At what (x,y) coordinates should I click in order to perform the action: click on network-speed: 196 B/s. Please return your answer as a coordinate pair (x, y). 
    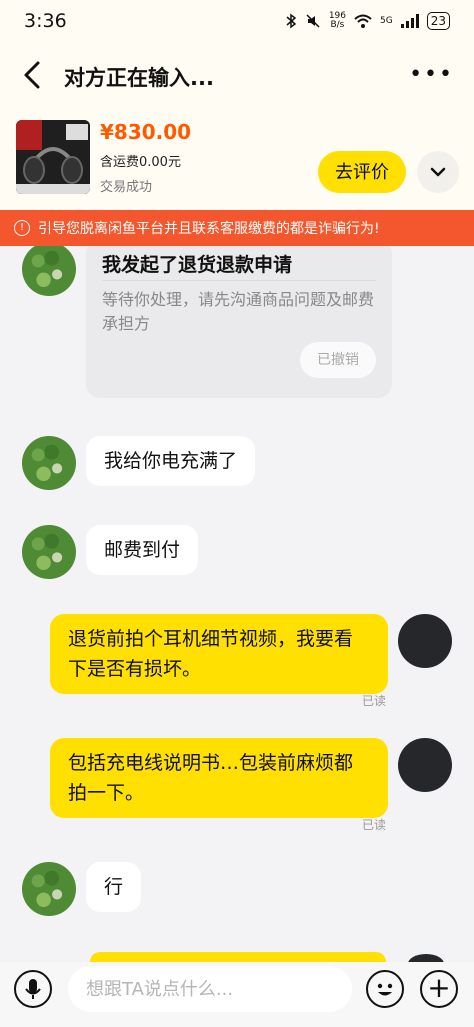
    Looking at the image, I should click on (337, 21).